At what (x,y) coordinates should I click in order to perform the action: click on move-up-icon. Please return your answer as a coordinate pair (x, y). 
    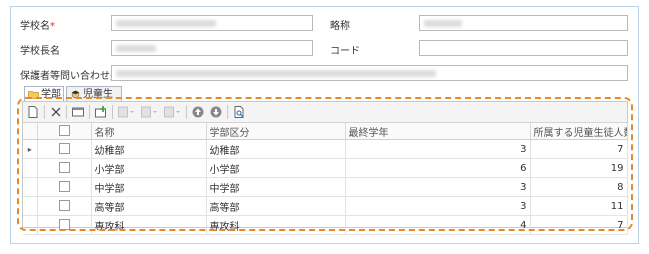
    Looking at the image, I should click on (198, 112).